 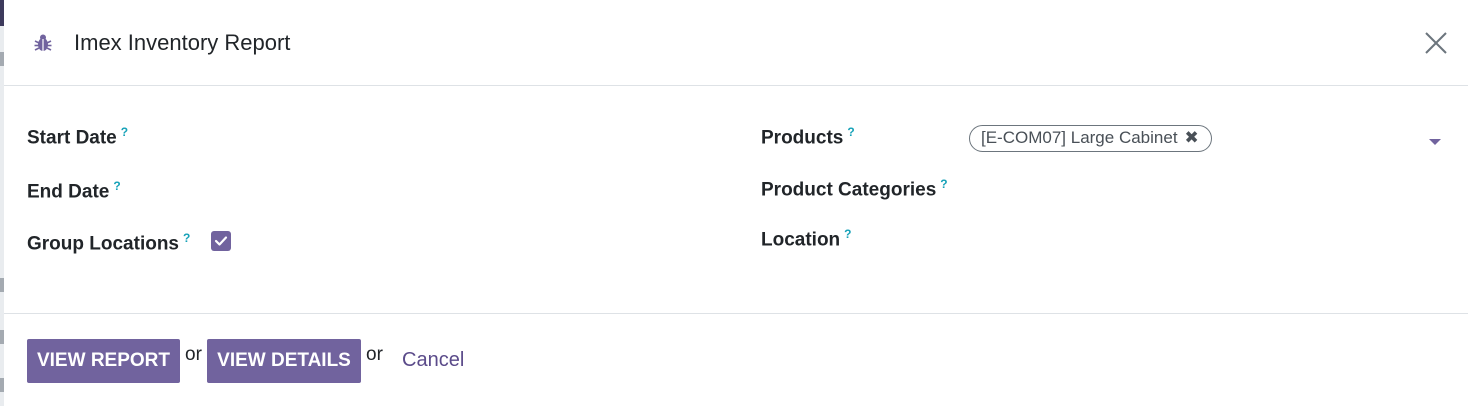 I want to click on dialog-title: Imex Inventory Report, so click(x=182, y=42).